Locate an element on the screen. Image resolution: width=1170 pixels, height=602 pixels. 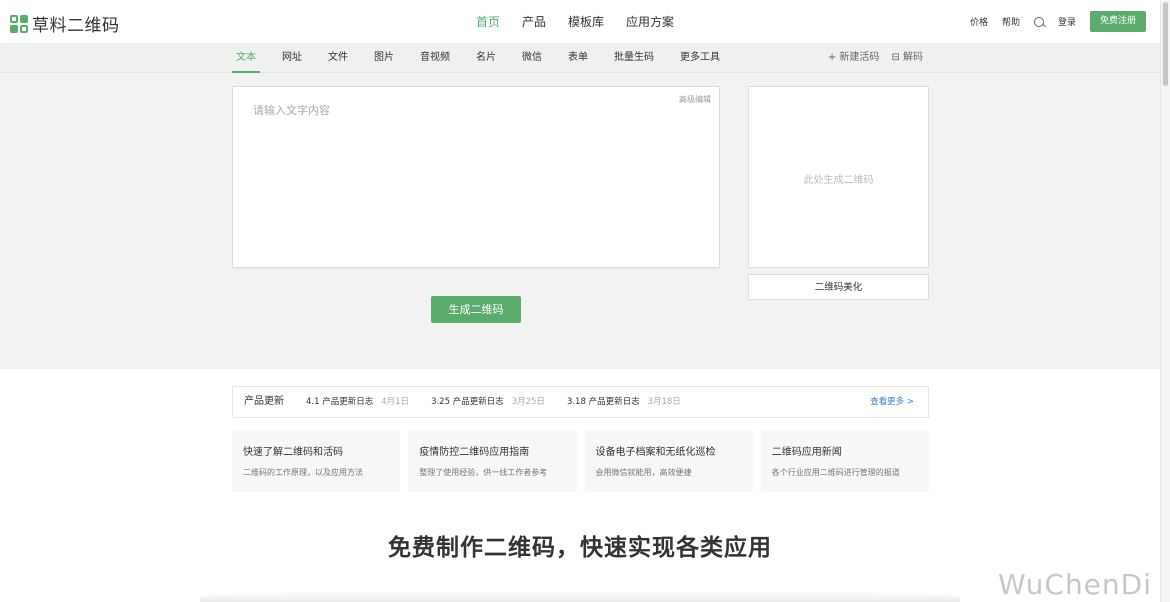
card-desc: 会用微信就能用，高效便捷 is located at coordinates (643, 472).